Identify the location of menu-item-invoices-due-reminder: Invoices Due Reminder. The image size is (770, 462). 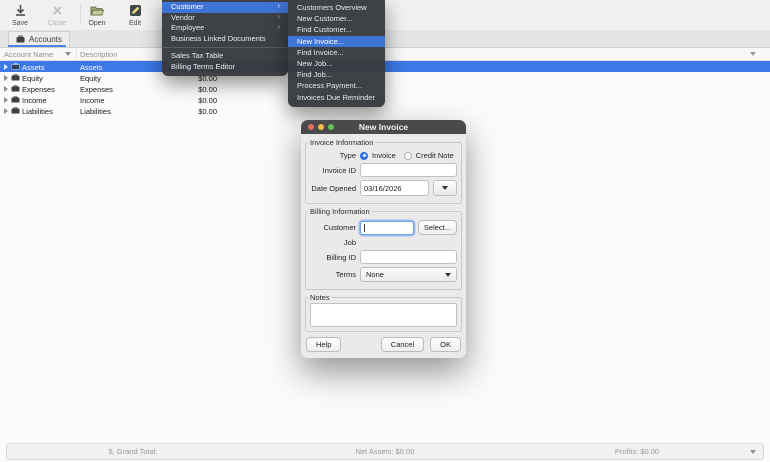
(336, 97).